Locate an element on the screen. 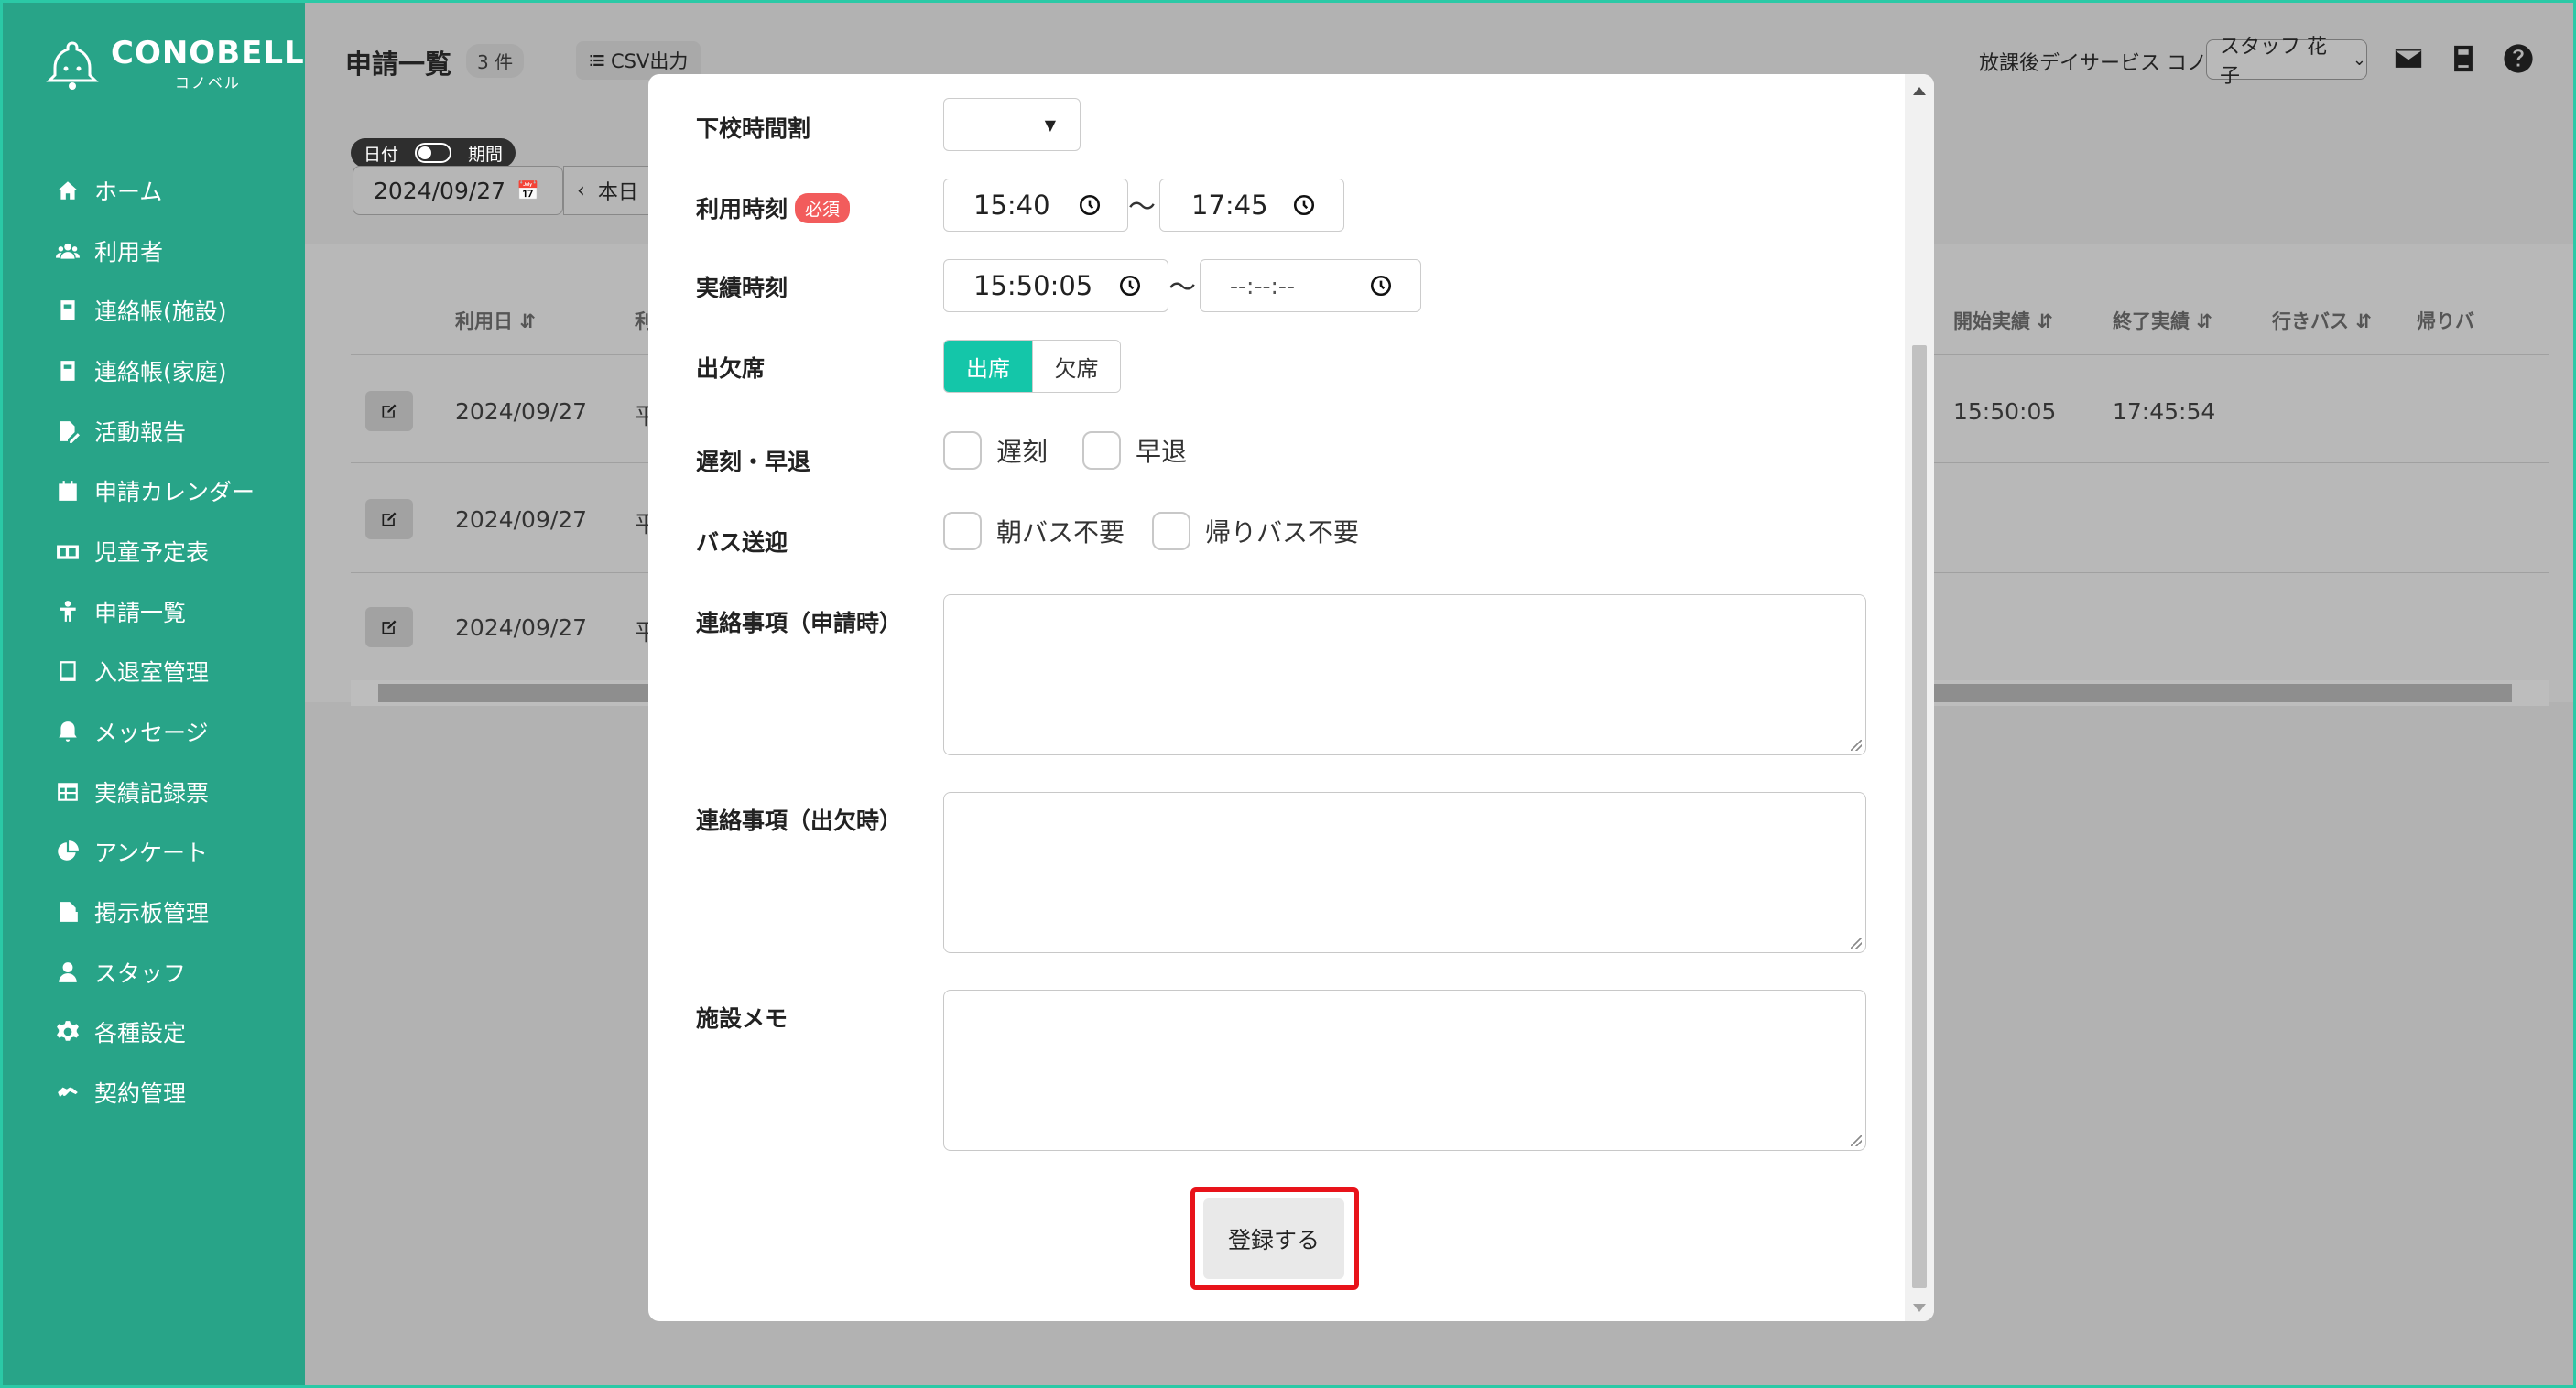 Image resolution: width=2576 pixels, height=1388 pixels. staff-select: スタッフ 花子 ⌄ is located at coordinates (2286, 62).